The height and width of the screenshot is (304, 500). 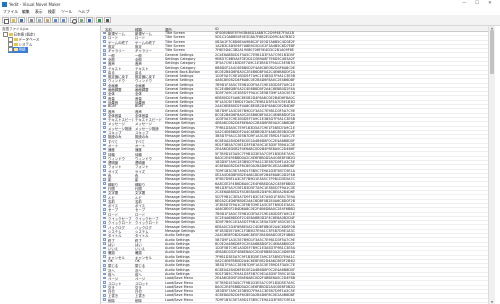 I want to click on copy-icon, so click(x=40, y=20).